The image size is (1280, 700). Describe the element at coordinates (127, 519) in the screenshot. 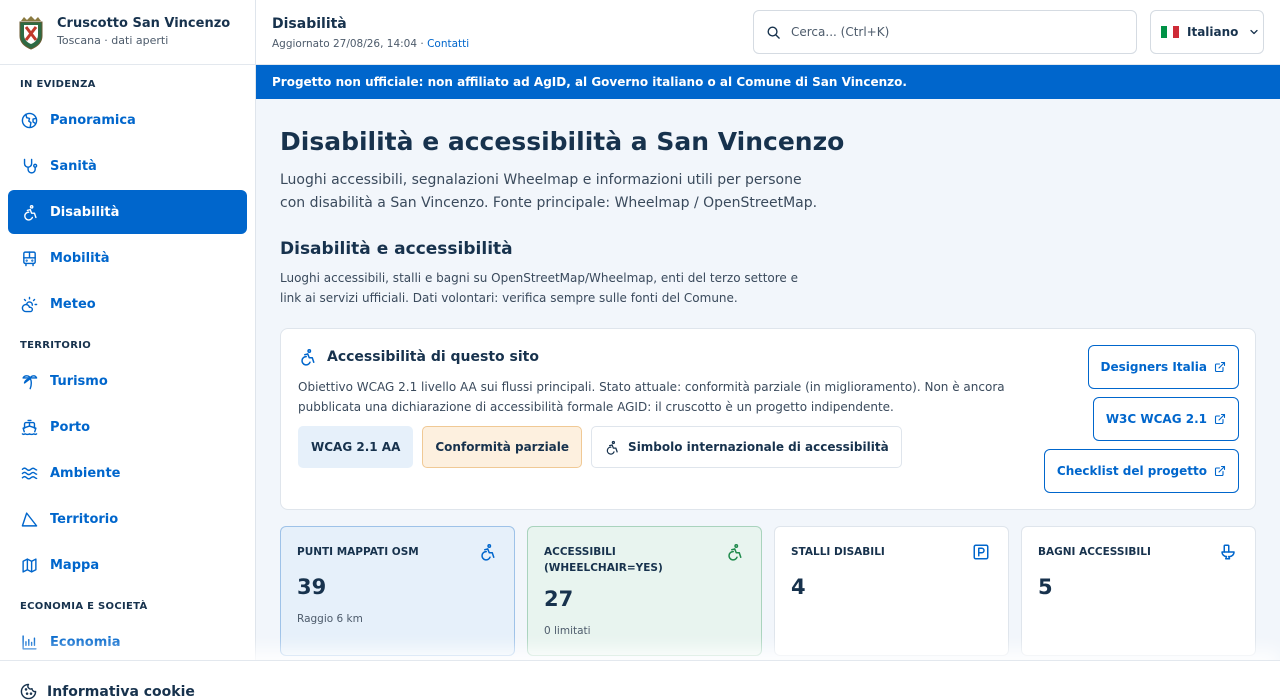

I see `sidebar-item-territorio: Territorio` at that location.